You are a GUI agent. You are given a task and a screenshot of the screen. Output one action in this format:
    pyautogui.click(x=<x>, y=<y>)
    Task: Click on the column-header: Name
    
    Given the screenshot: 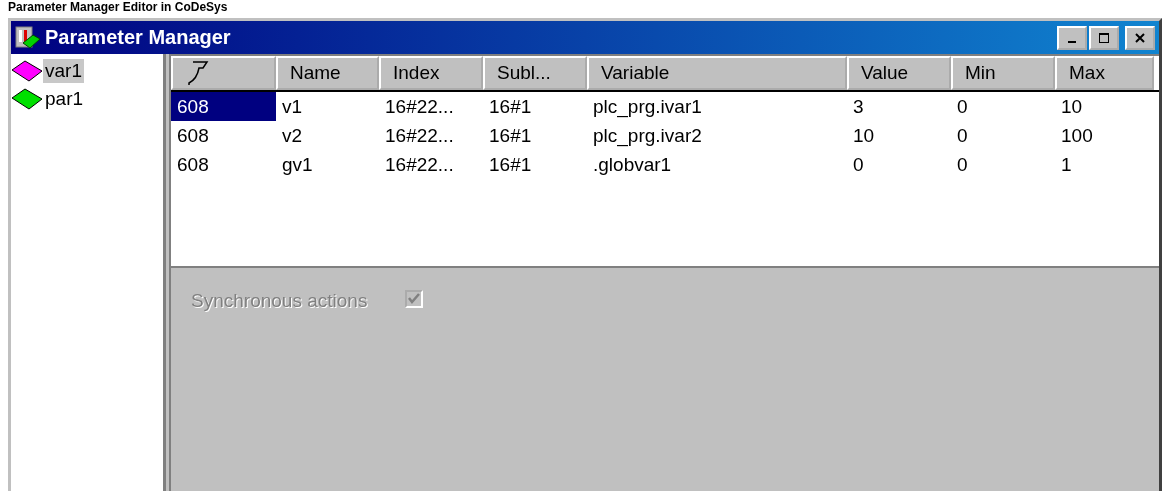 What is the action you would take?
    pyautogui.click(x=327, y=73)
    